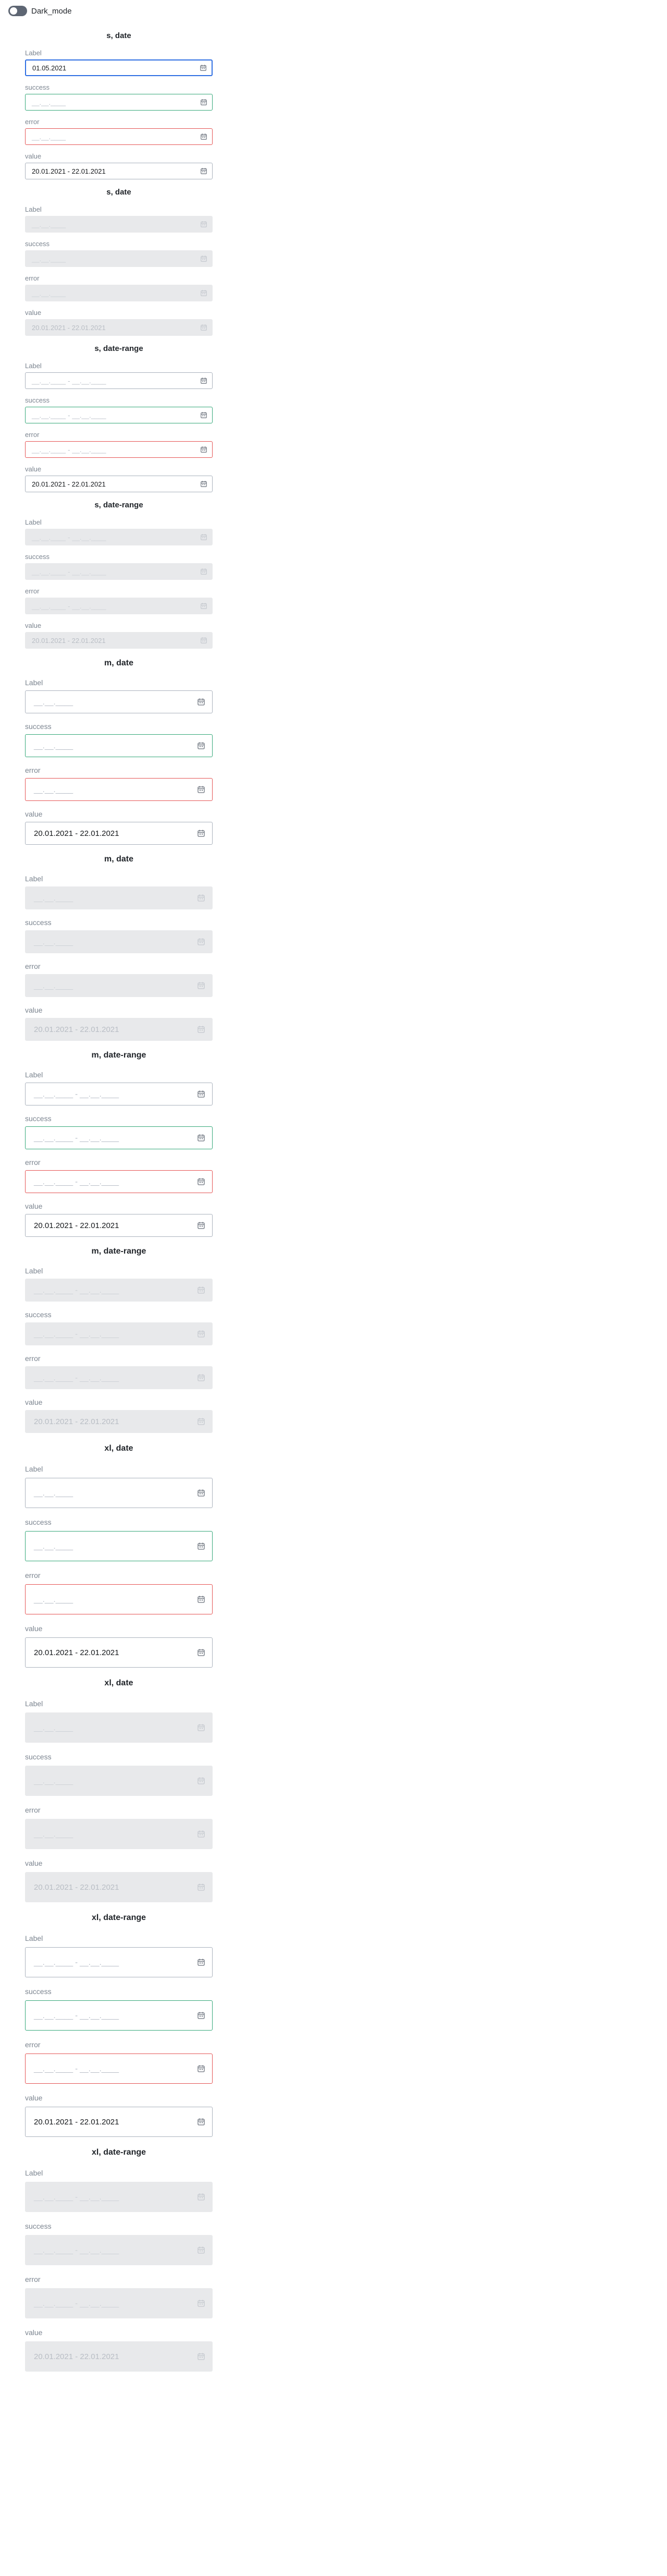 This screenshot has height=2576, width=667. What do you see at coordinates (118, 505) in the screenshot?
I see `group-title: s, date-range` at bounding box center [118, 505].